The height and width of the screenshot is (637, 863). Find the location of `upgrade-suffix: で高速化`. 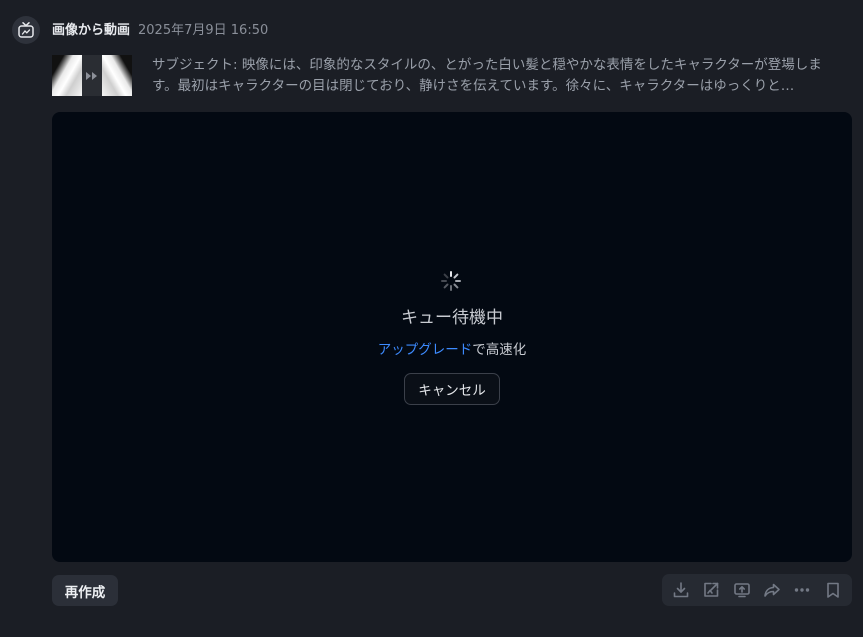

upgrade-suffix: で高速化 is located at coordinates (499, 350).